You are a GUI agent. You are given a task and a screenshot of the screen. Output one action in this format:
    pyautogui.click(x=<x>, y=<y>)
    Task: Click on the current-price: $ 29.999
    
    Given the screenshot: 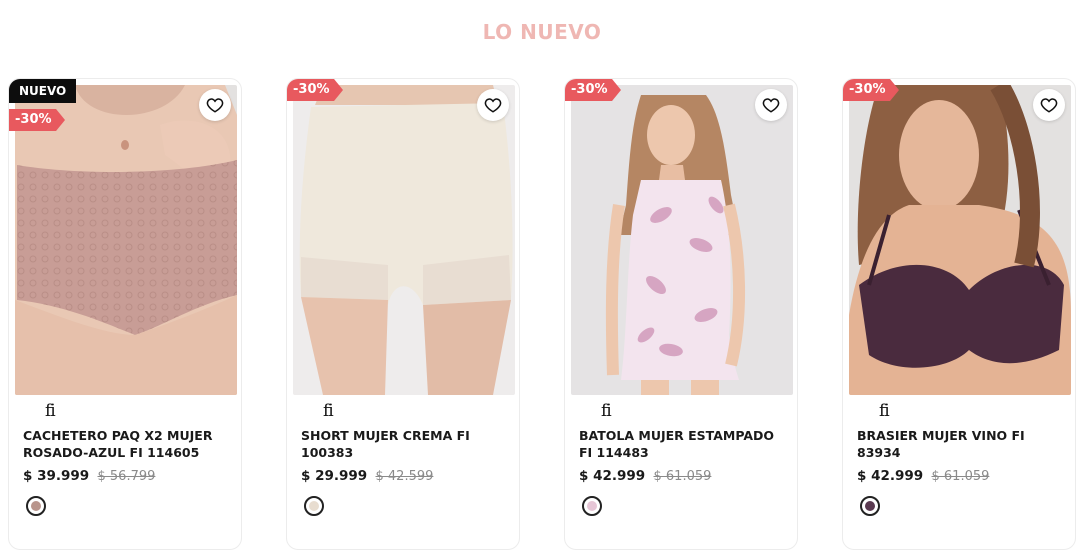 What is the action you would take?
    pyautogui.click(x=334, y=476)
    